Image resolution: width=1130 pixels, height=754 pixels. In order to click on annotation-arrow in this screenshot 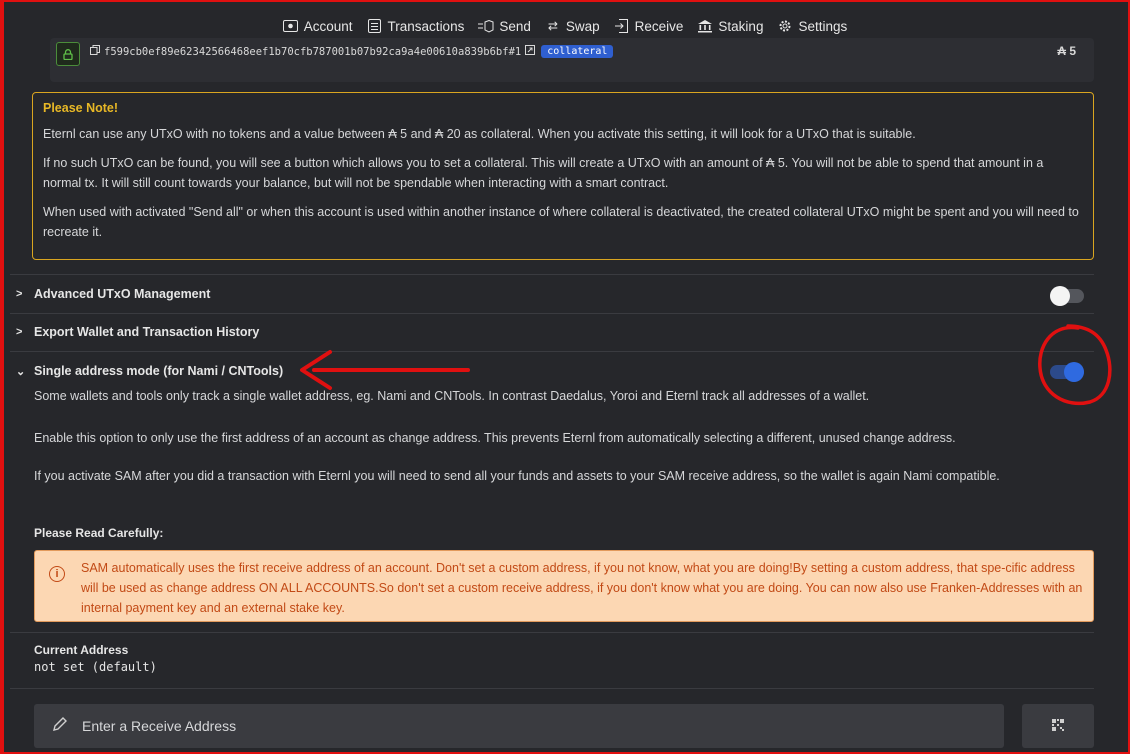, I will do `click(385, 370)`.